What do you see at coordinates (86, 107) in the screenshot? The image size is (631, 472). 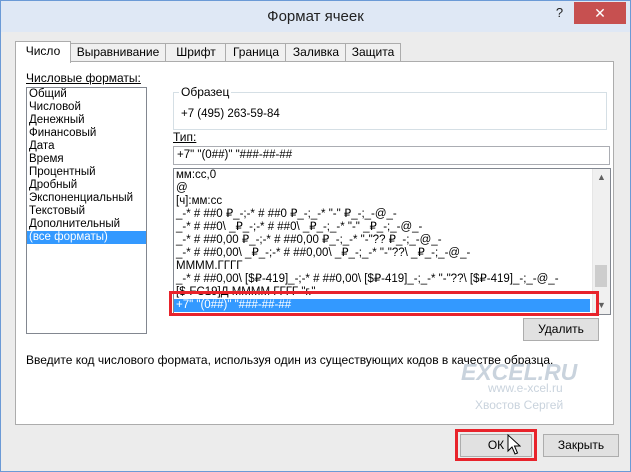 I see `category-item: Числовой` at bounding box center [86, 107].